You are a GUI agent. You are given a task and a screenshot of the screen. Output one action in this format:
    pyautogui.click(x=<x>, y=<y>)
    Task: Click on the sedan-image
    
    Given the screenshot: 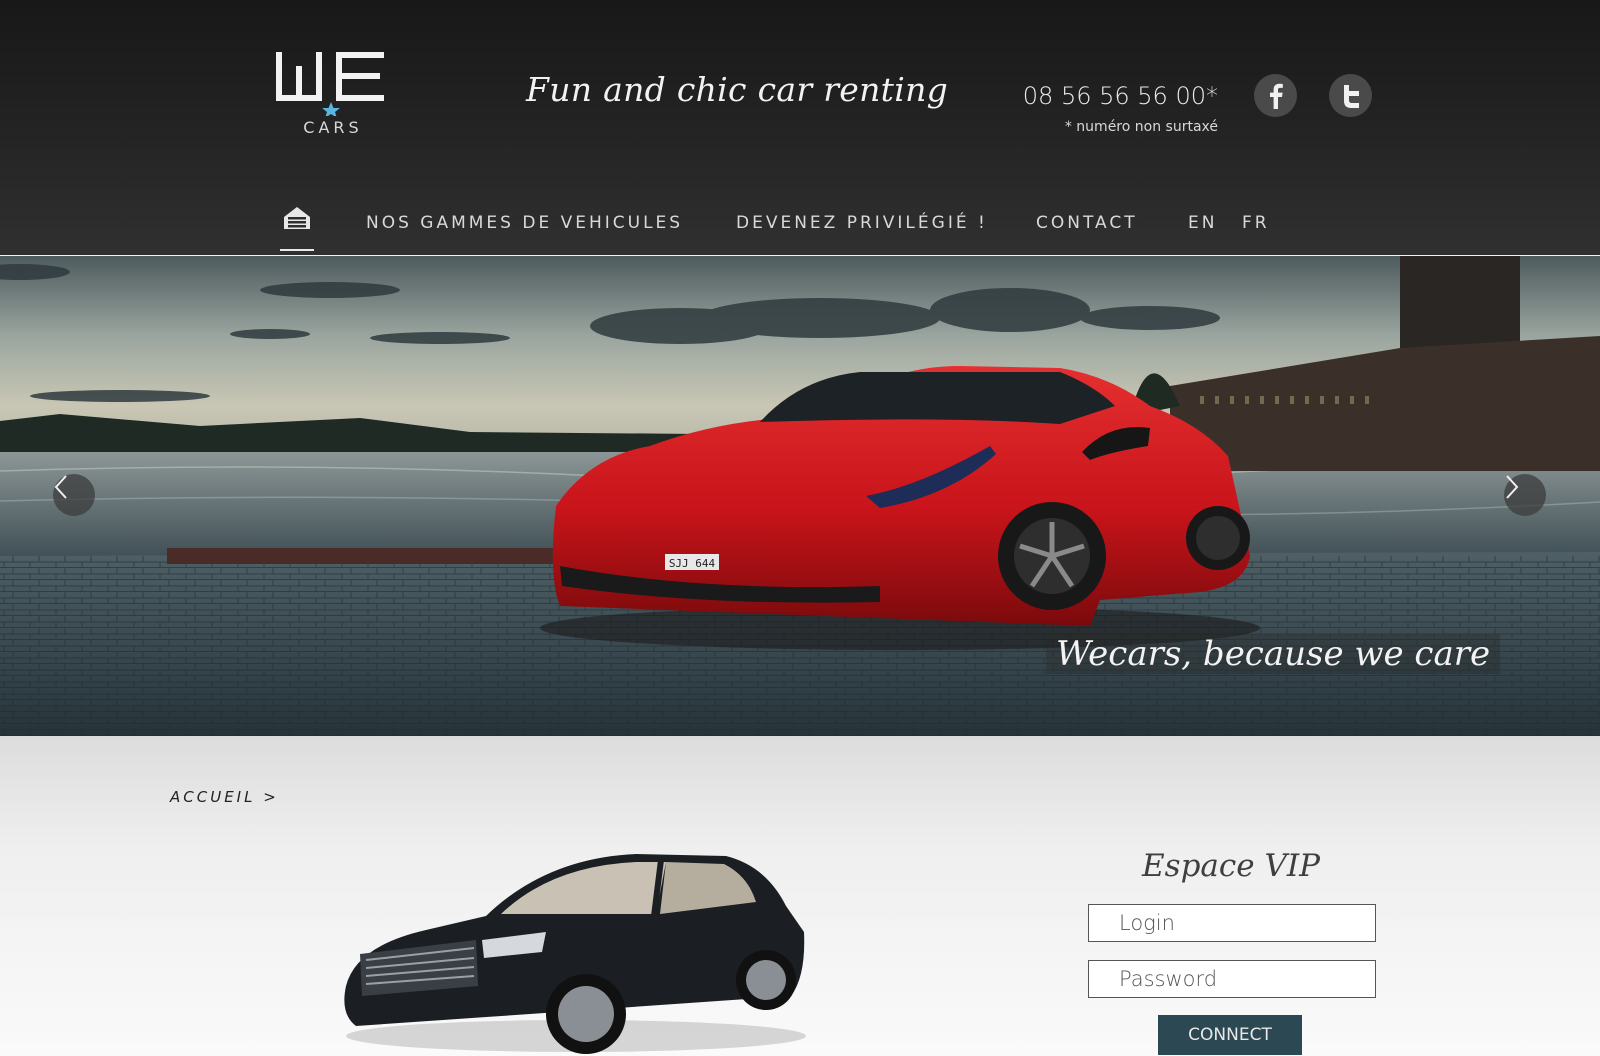 What is the action you would take?
    pyautogui.click(x=575, y=954)
    